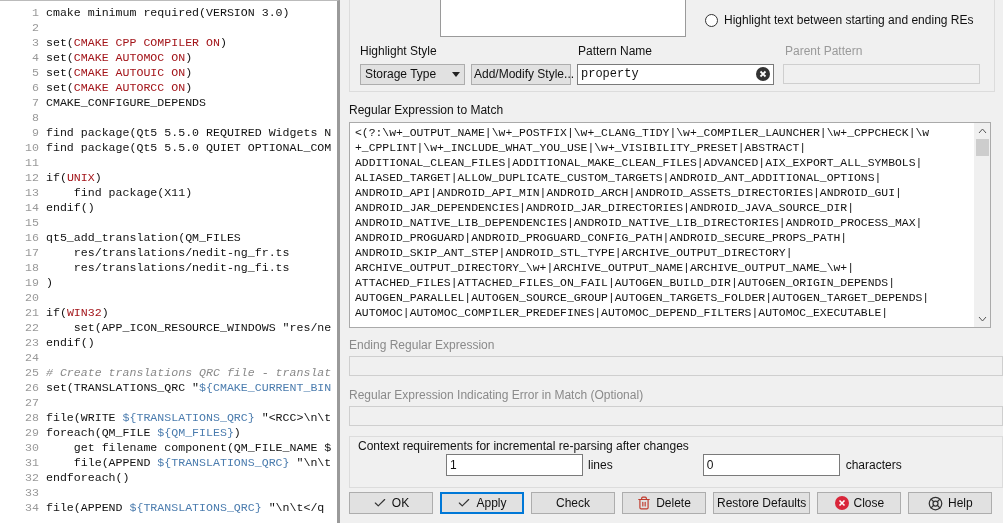 This screenshot has height=523, width=1003. I want to click on line-number: 28, so click(32, 417).